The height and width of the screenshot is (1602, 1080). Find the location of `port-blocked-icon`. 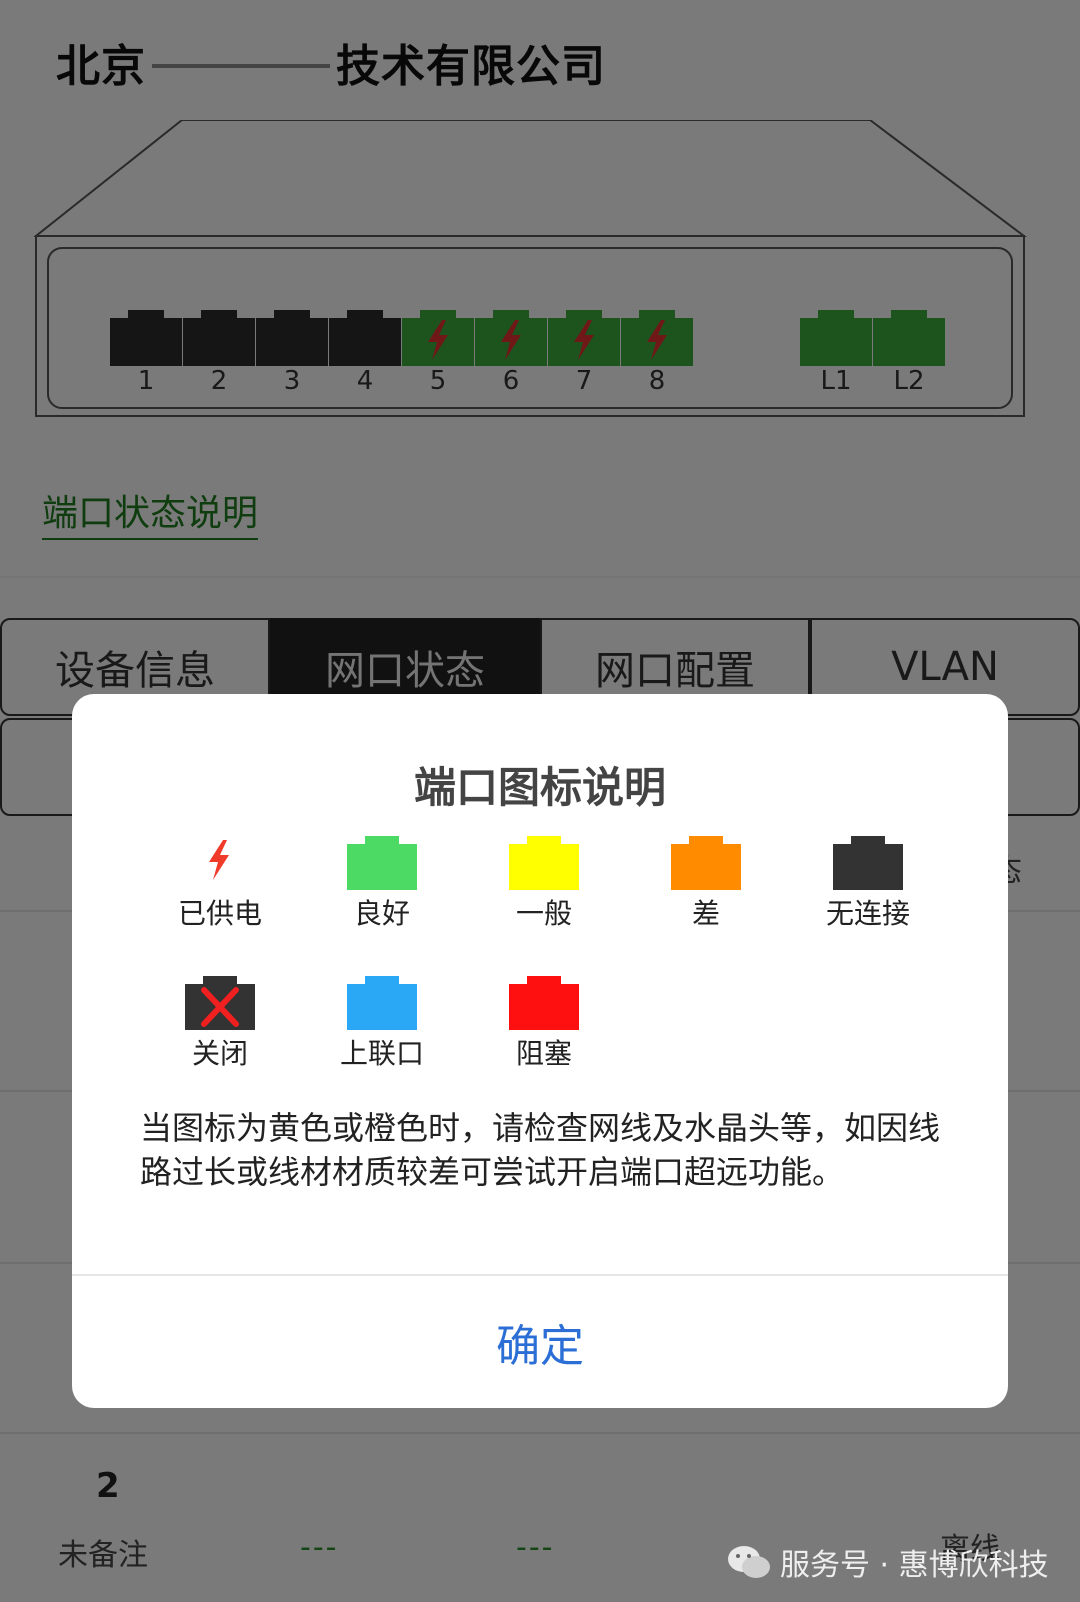

port-blocked-icon is located at coordinates (544, 1003).